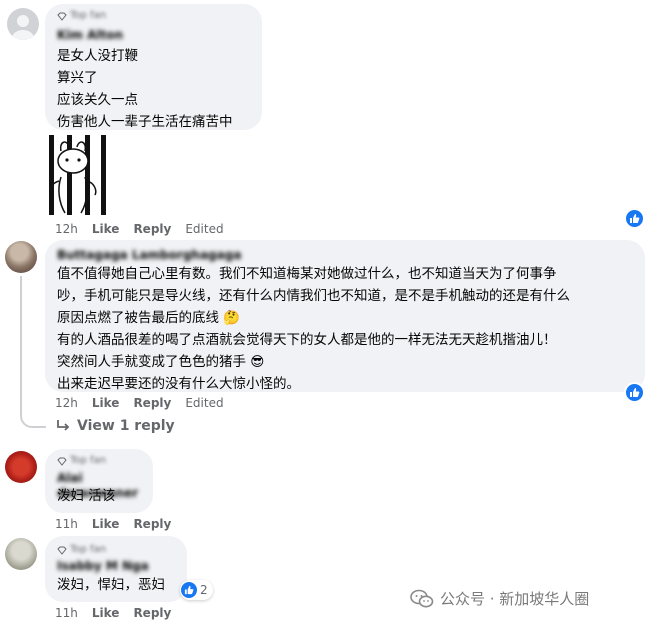 The height and width of the screenshot is (627, 650). Describe the element at coordinates (103, 566) in the screenshot. I see `commenter-name: Isabby M Nga` at that location.